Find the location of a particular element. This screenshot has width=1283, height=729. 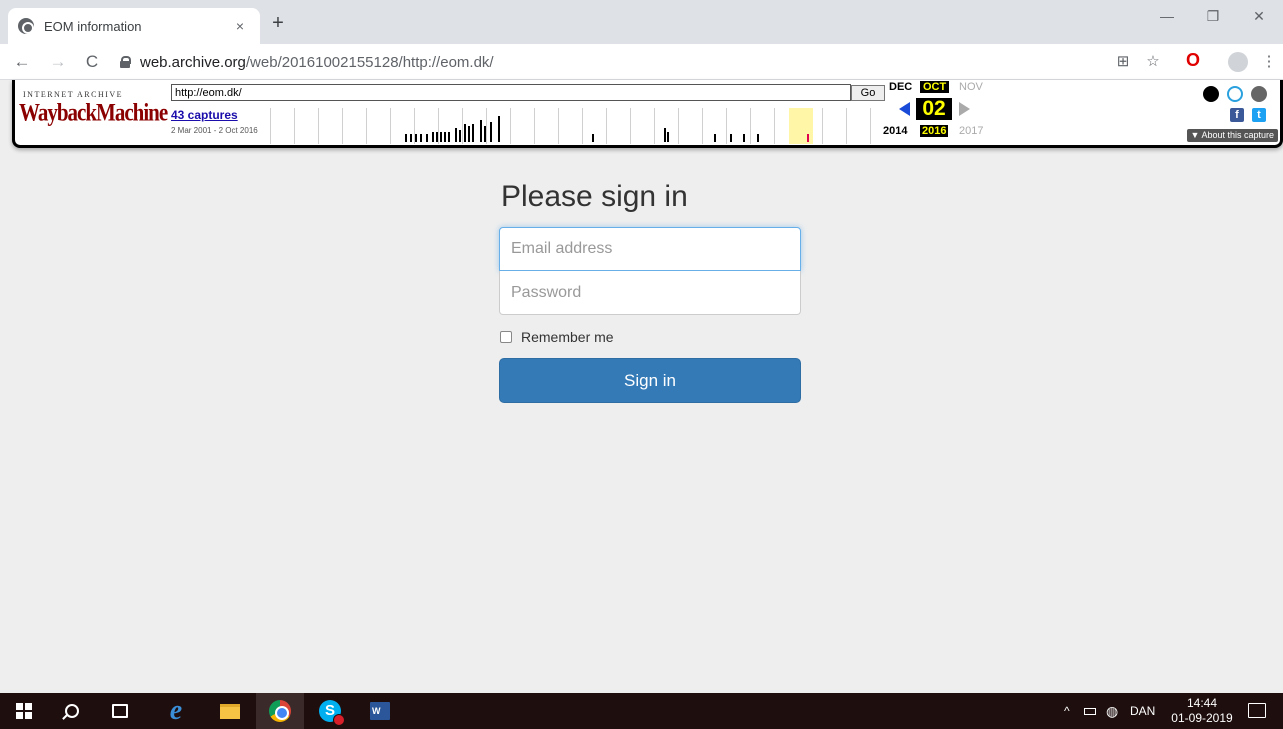

bookmark-star-icon: ☆ is located at coordinates (1153, 61).